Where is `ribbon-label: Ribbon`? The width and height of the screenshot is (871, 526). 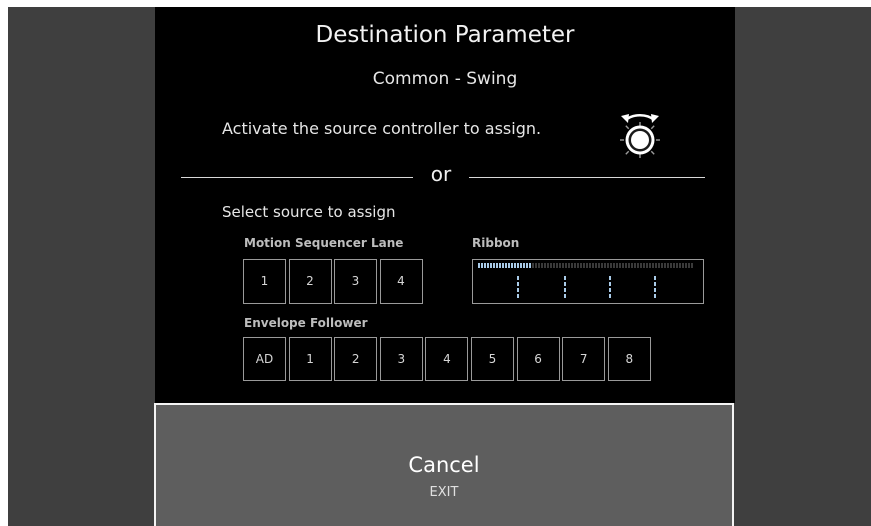 ribbon-label: Ribbon is located at coordinates (496, 243).